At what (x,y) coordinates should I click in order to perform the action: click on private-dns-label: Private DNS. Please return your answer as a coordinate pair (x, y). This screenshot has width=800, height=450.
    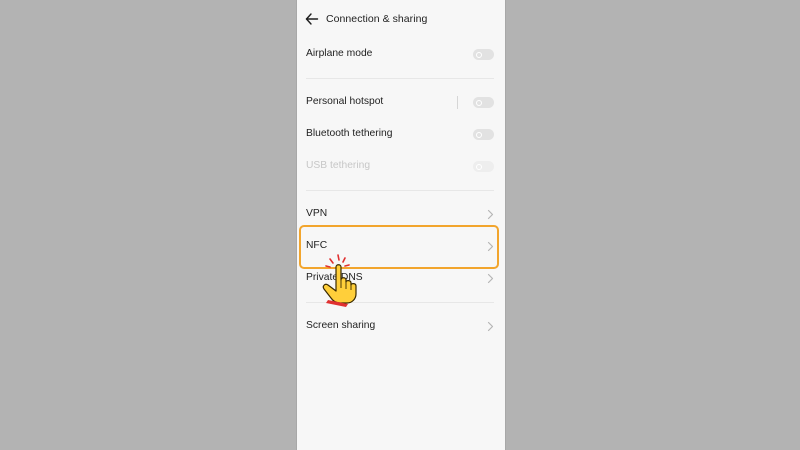
    Looking at the image, I should click on (334, 277).